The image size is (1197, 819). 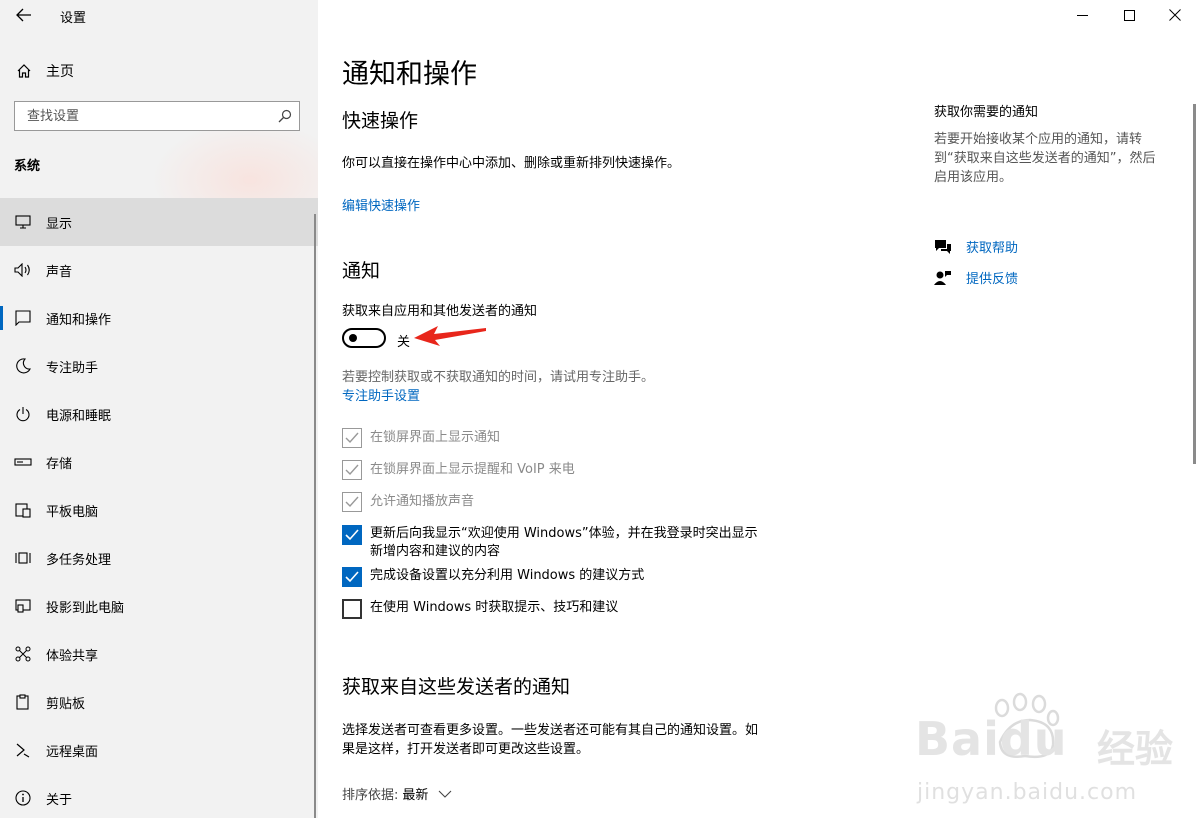 What do you see at coordinates (159, 366) in the screenshot?
I see `sidebar-item-focus-assist: 专注助手` at bounding box center [159, 366].